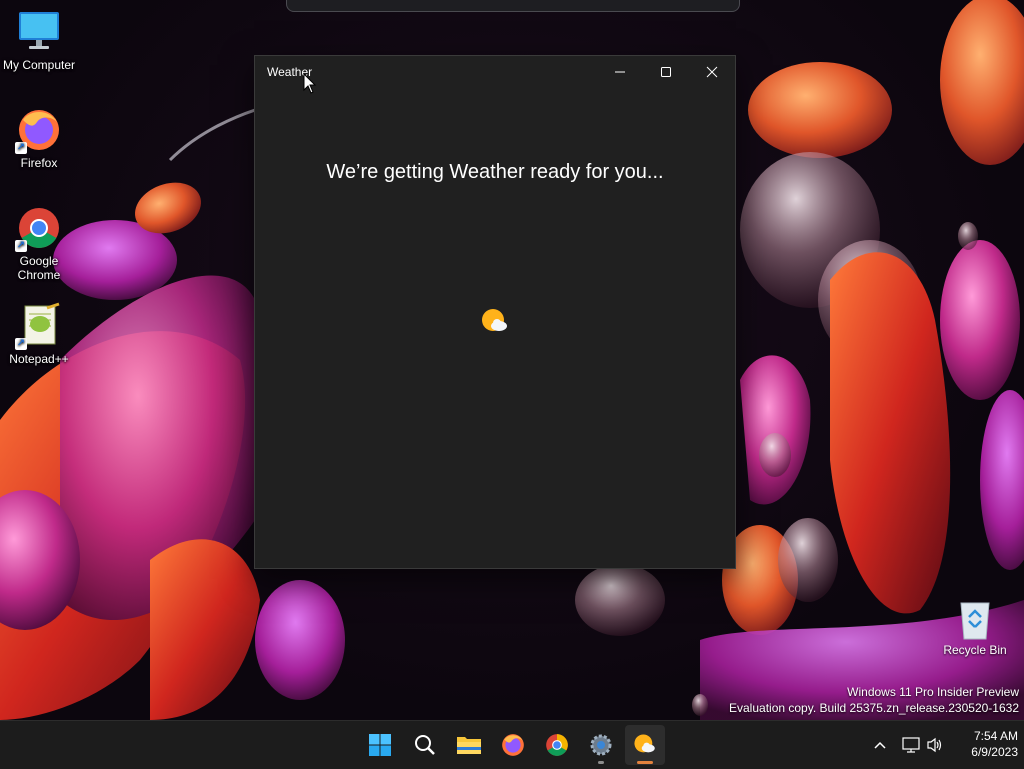 This screenshot has width=1024, height=769. I want to click on chevron-up-icon, so click(880, 745).